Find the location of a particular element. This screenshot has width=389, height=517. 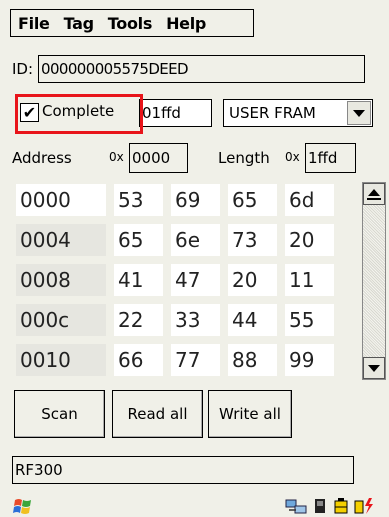

write-all-button: Write all is located at coordinates (250, 414).